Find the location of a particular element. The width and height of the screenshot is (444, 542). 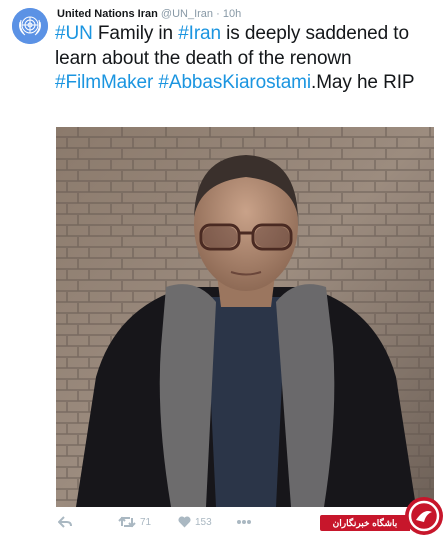

reply-icon is located at coordinates (65, 522).